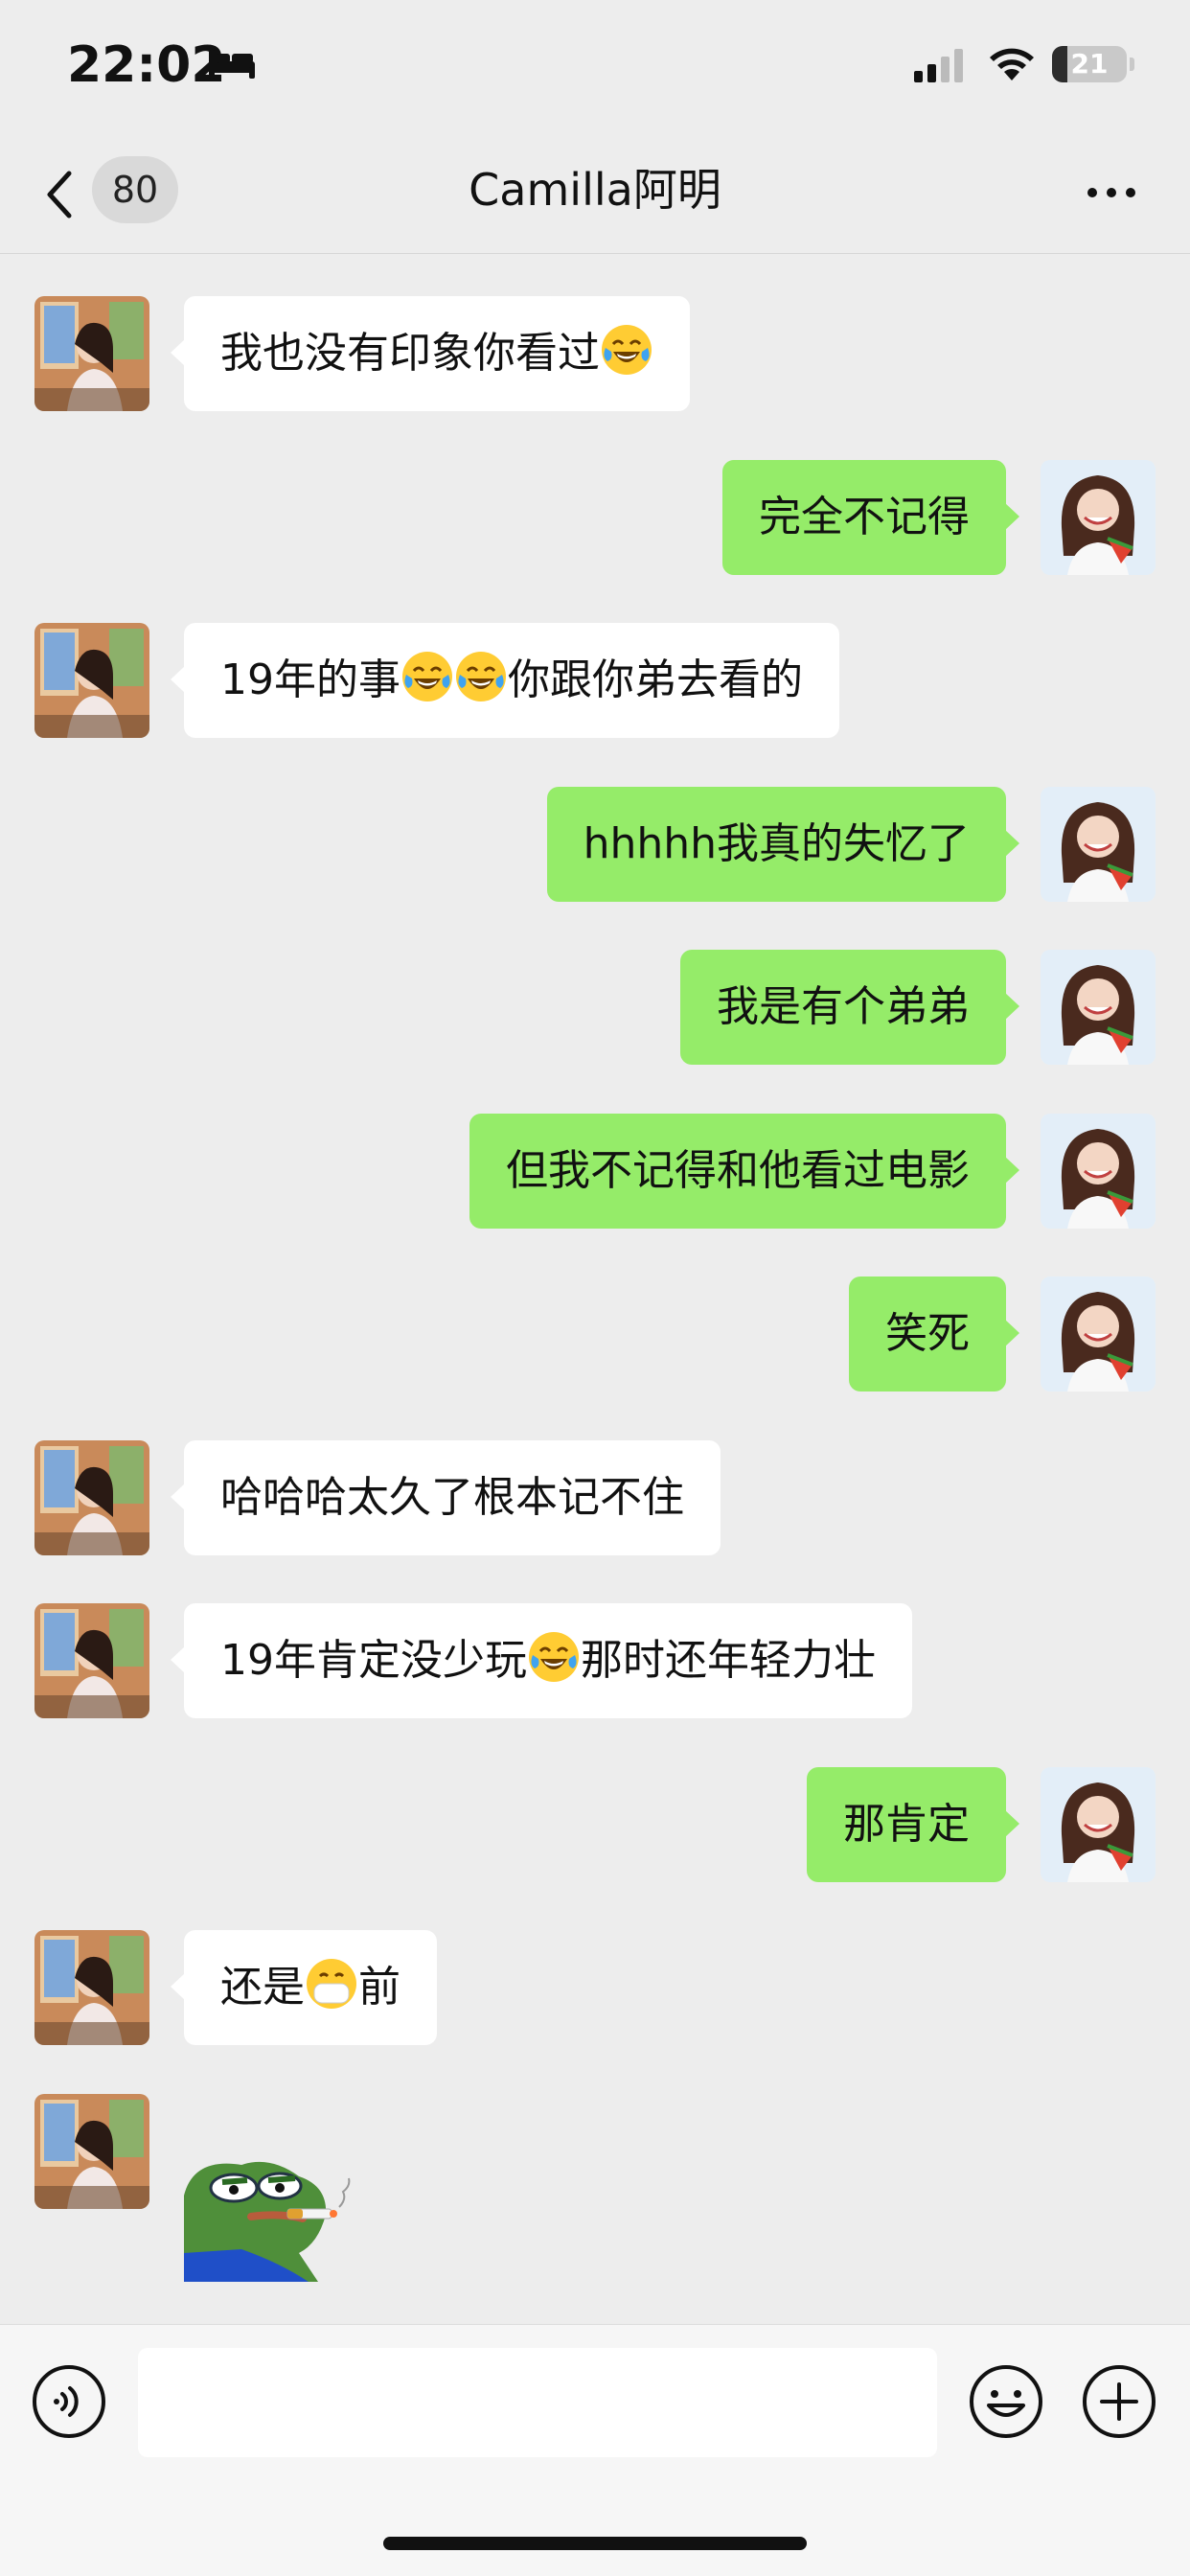 This screenshot has width=1190, height=2576. I want to click on incoming-message-row: 哈哈哈太久了根本记不住, so click(595, 1497).